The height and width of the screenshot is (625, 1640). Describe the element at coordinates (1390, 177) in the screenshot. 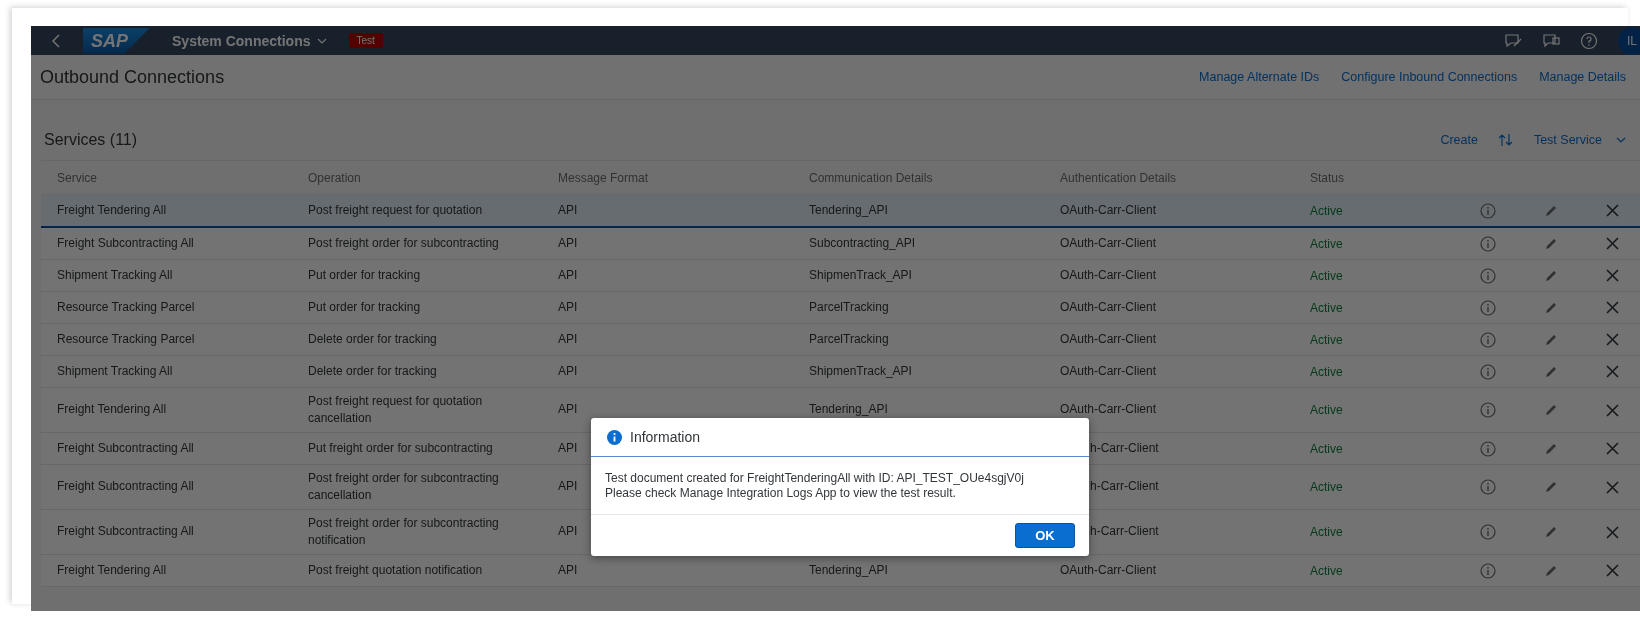

I see `column-header: Status` at that location.